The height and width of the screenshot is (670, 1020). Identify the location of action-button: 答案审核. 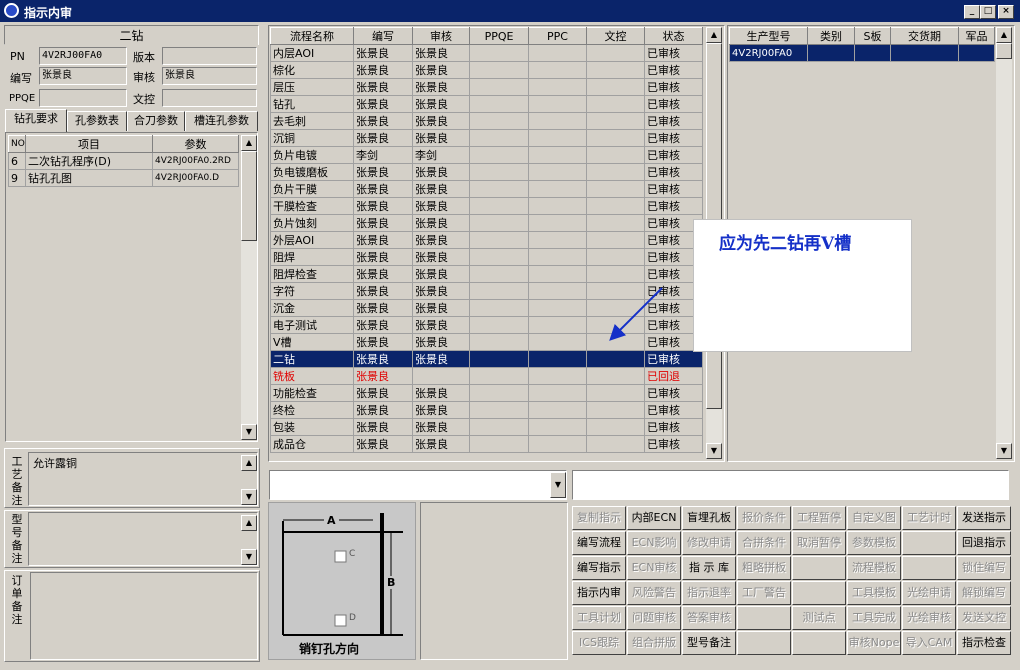
(709, 618).